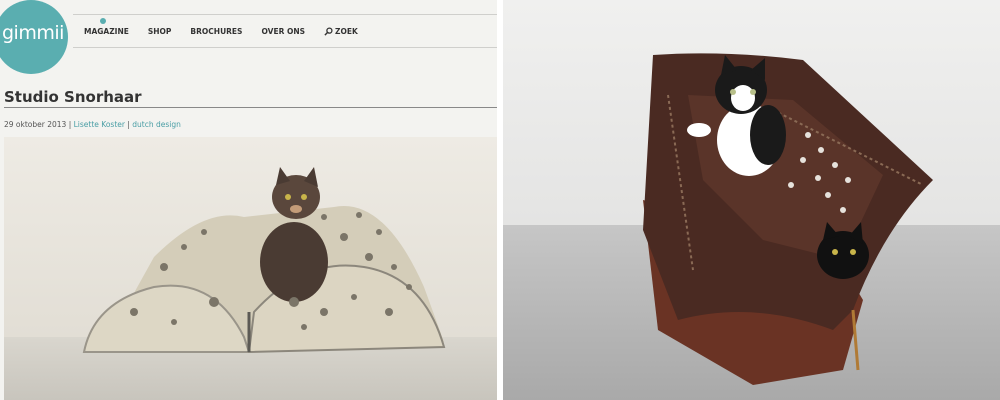 The width and height of the screenshot is (1000, 400). I want to click on nav-item-label: MAGAZINE, so click(106, 31).